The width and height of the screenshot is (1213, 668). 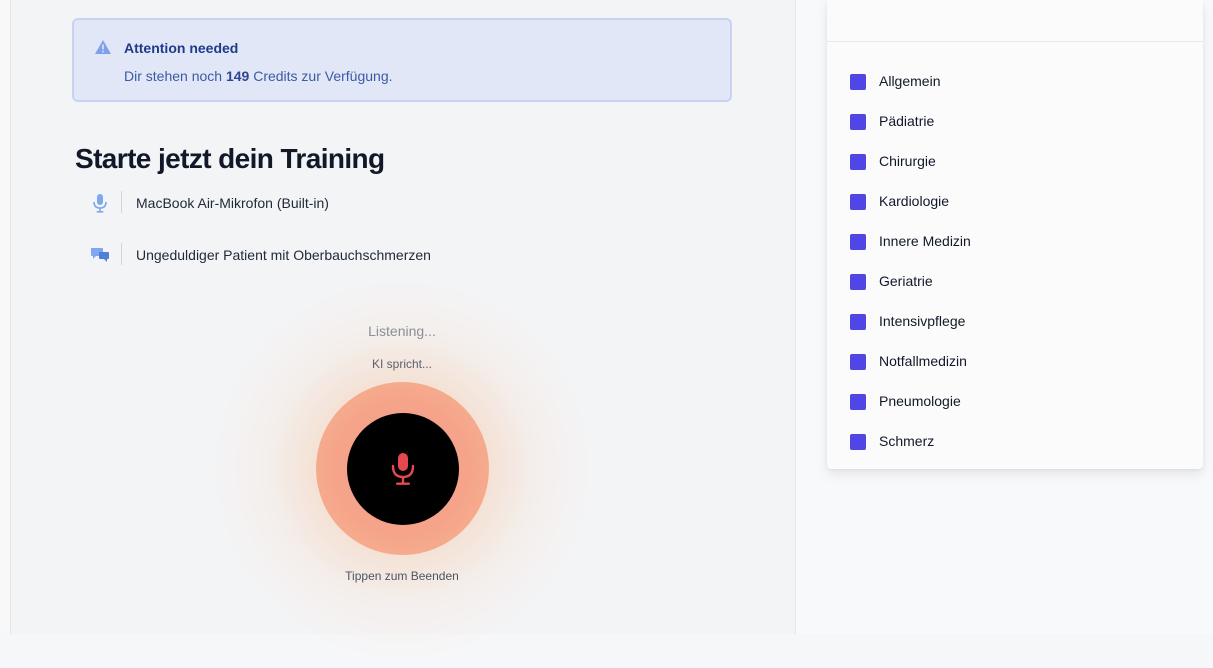 I want to click on category-label: Geriatrie, so click(x=906, y=281).